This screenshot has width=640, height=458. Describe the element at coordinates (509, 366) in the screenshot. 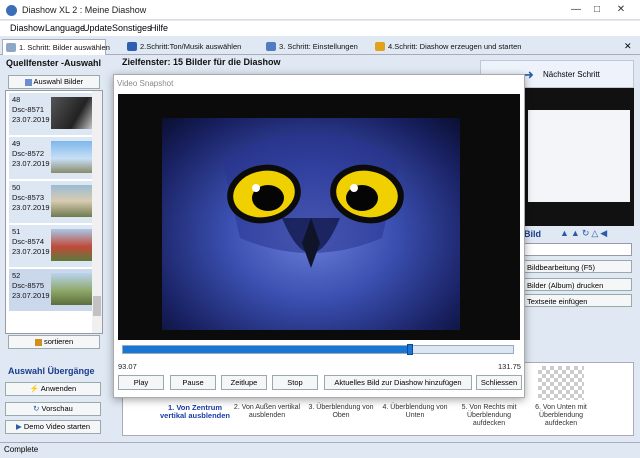

I see `time-end: 131.75` at that location.